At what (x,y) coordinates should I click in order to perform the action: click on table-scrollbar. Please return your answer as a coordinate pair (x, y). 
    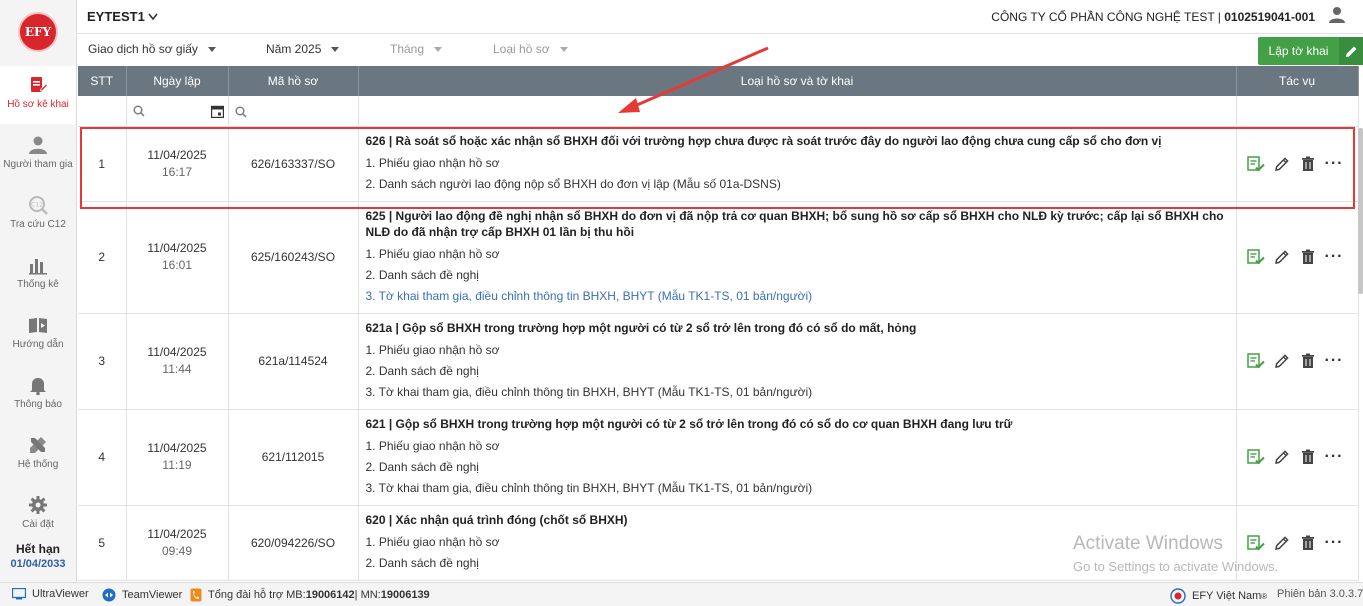
    Looking at the image, I should click on (1360, 211).